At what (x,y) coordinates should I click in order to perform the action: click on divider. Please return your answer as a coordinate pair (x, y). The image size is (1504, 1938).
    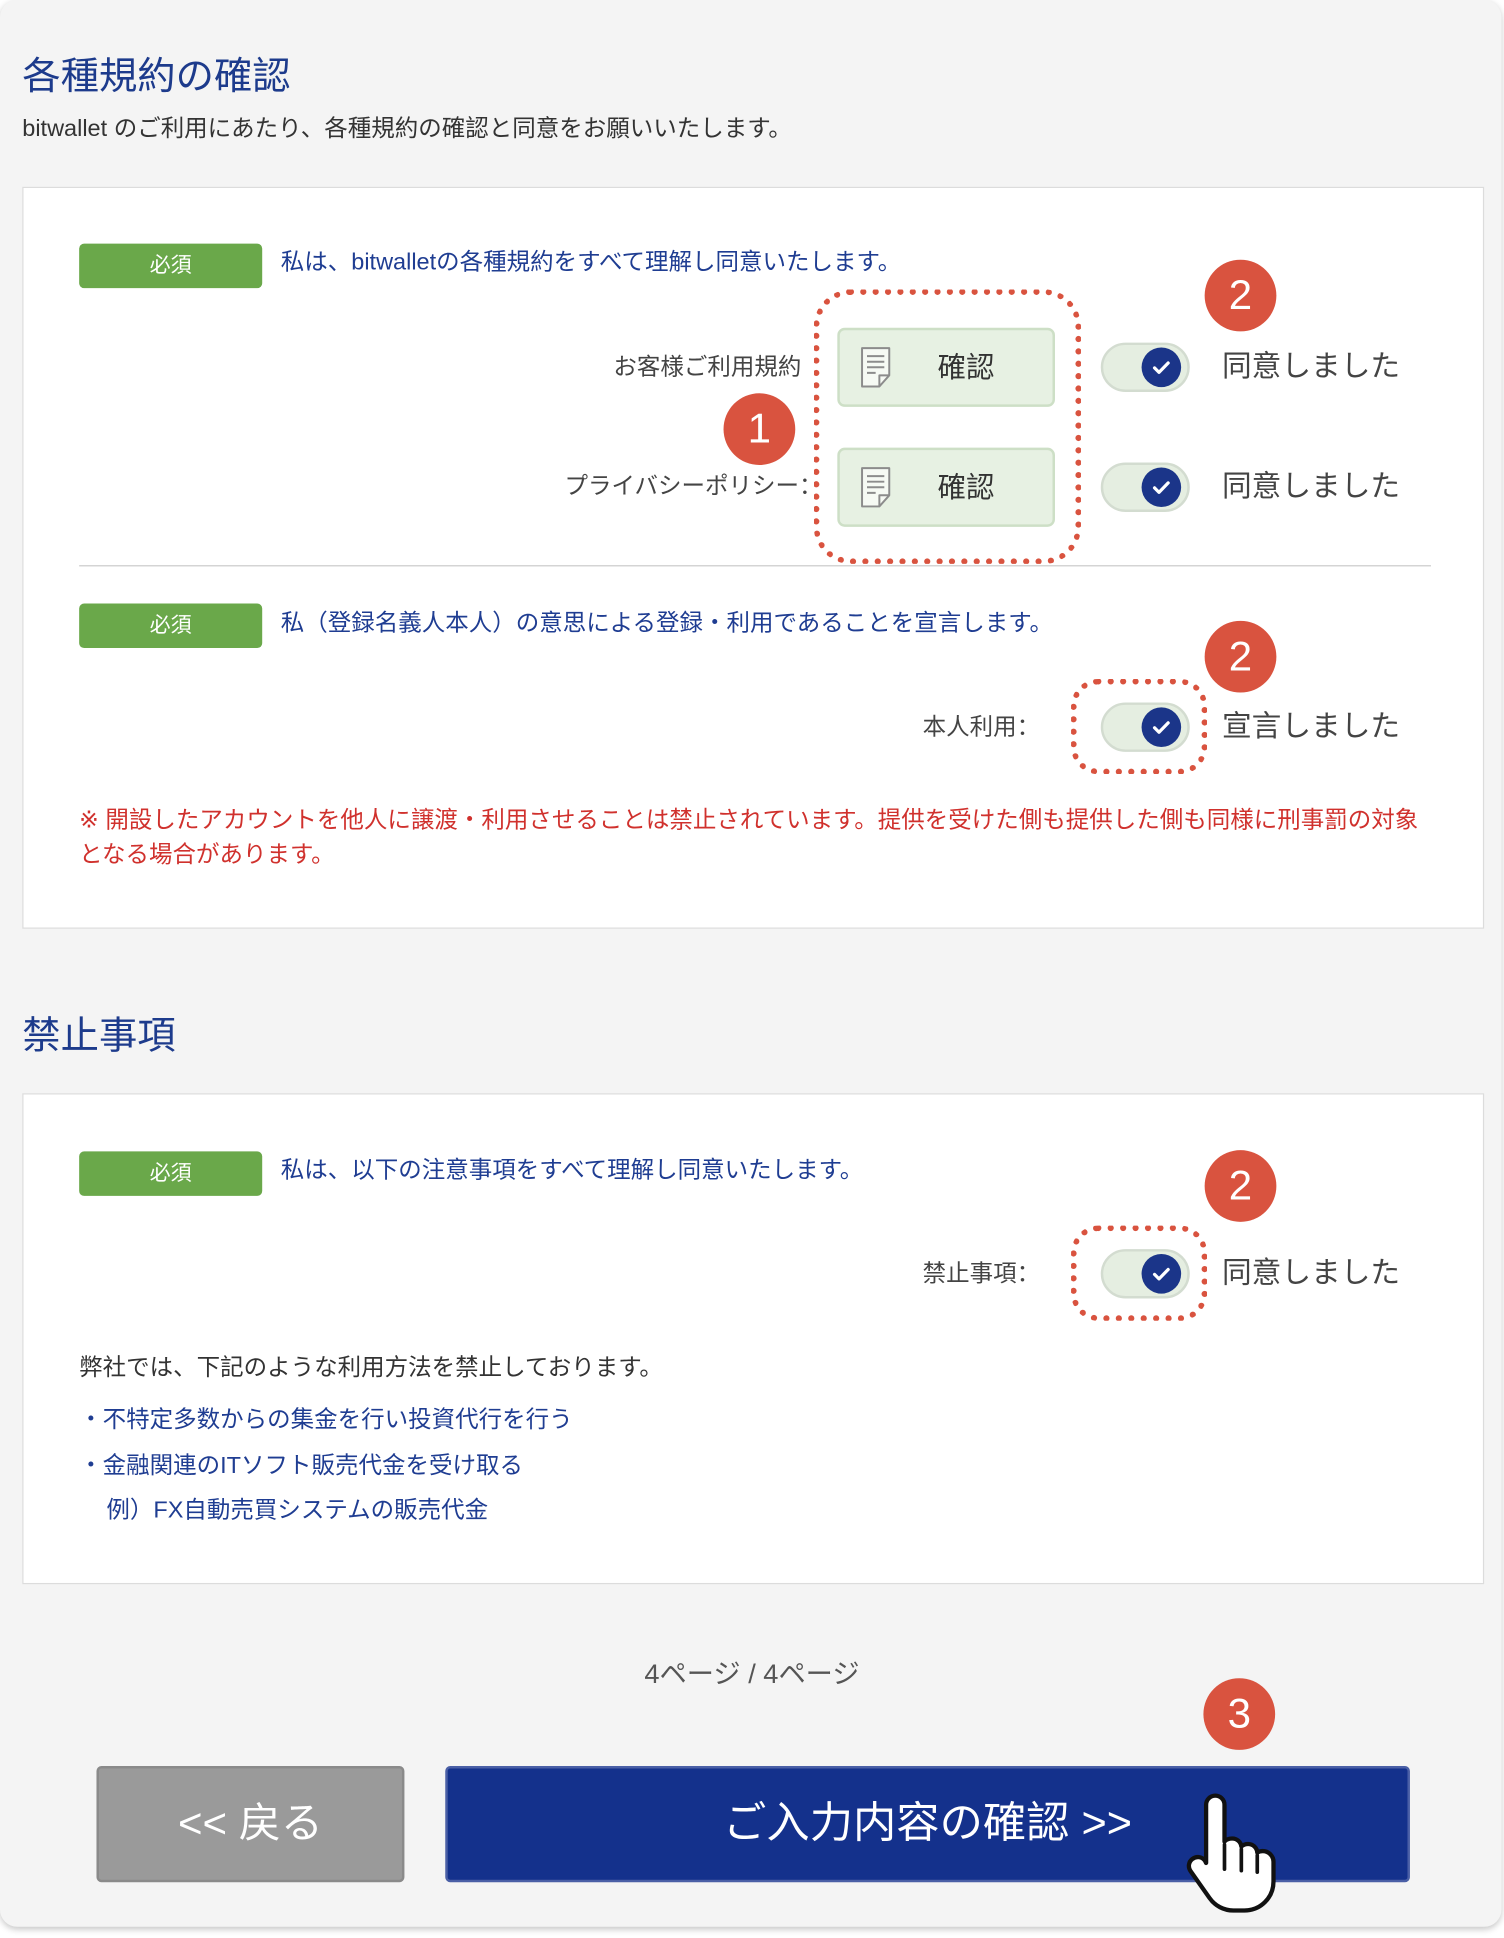
    Looking at the image, I should click on (755, 566).